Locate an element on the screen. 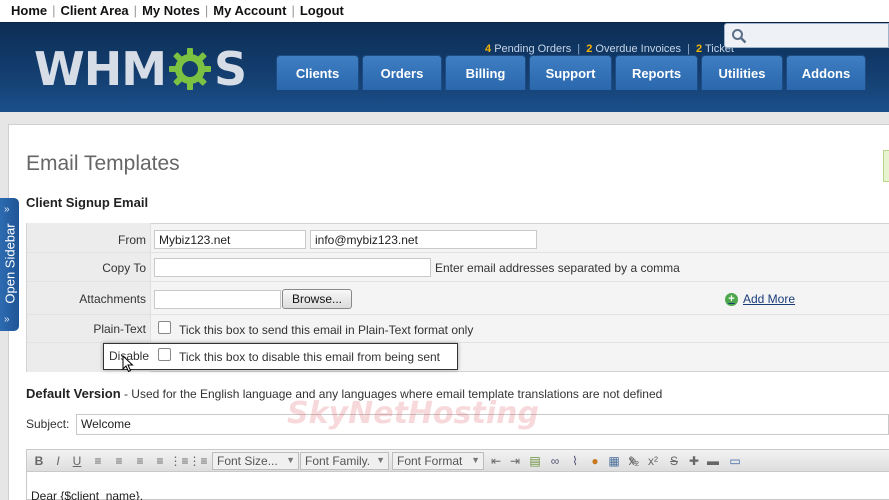 The image size is (889, 500). numbered-list-icon: ⋮≡ is located at coordinates (179, 461).